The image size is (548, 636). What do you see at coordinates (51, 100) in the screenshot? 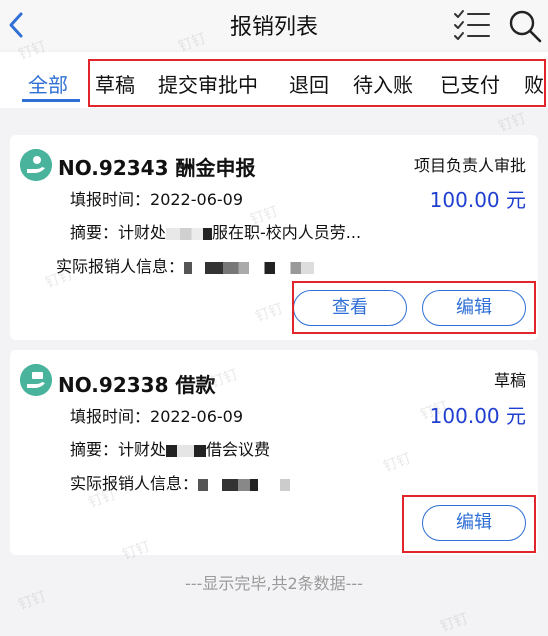
I see `active-tab-indicator` at bounding box center [51, 100].